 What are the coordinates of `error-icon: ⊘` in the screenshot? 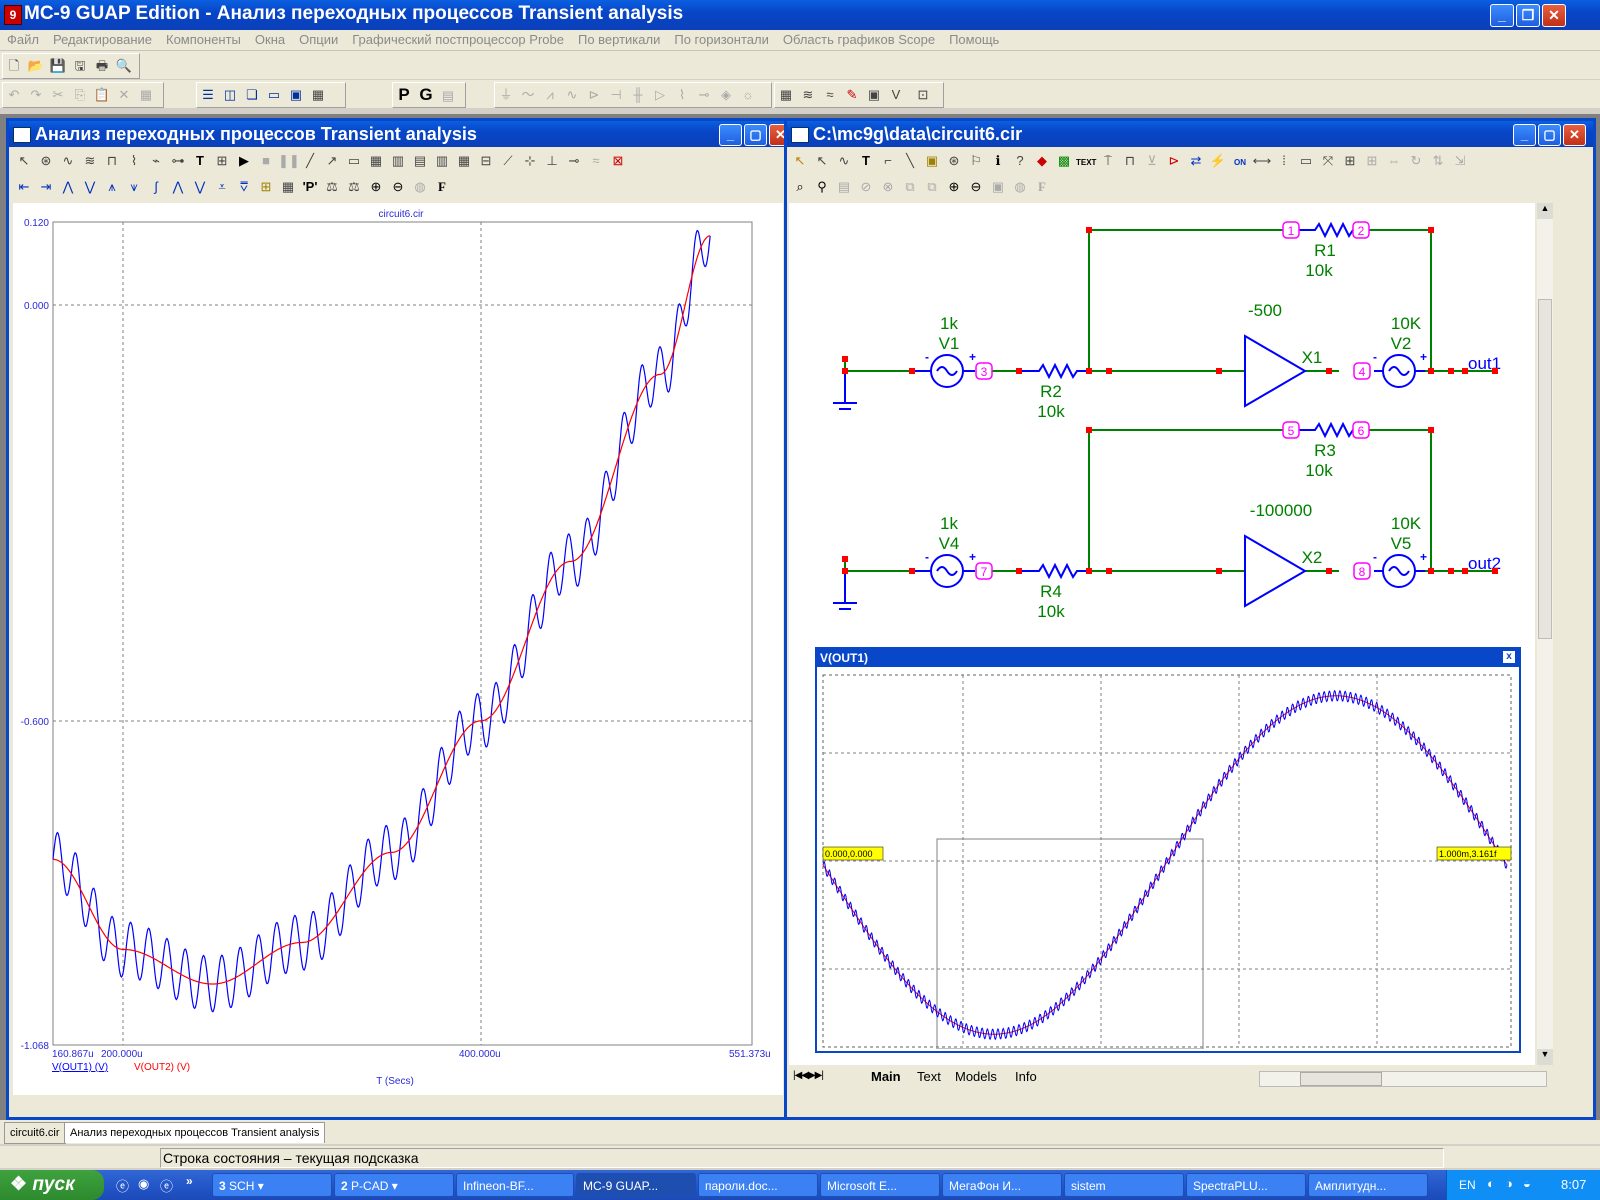 It's located at (866, 187).